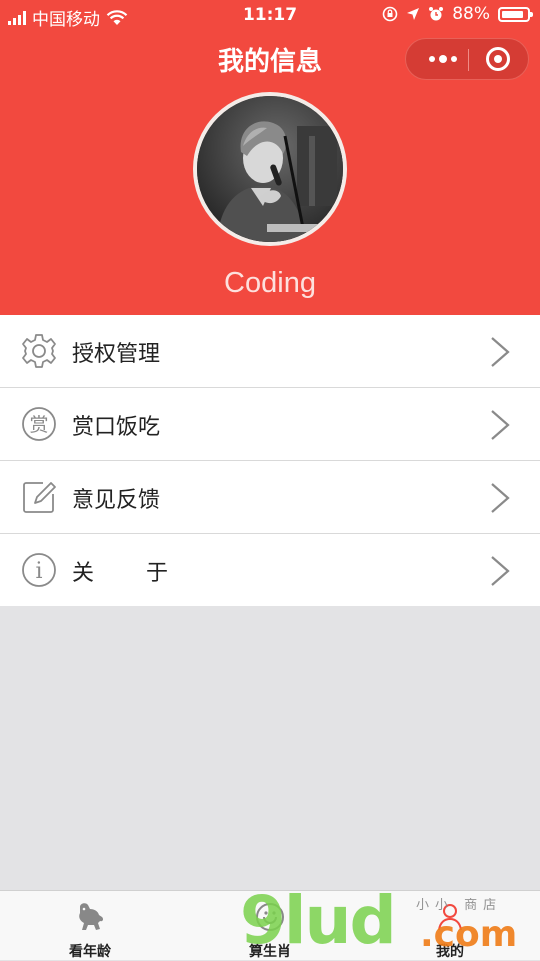  I want to click on tab-label: 算生肖, so click(270, 952).